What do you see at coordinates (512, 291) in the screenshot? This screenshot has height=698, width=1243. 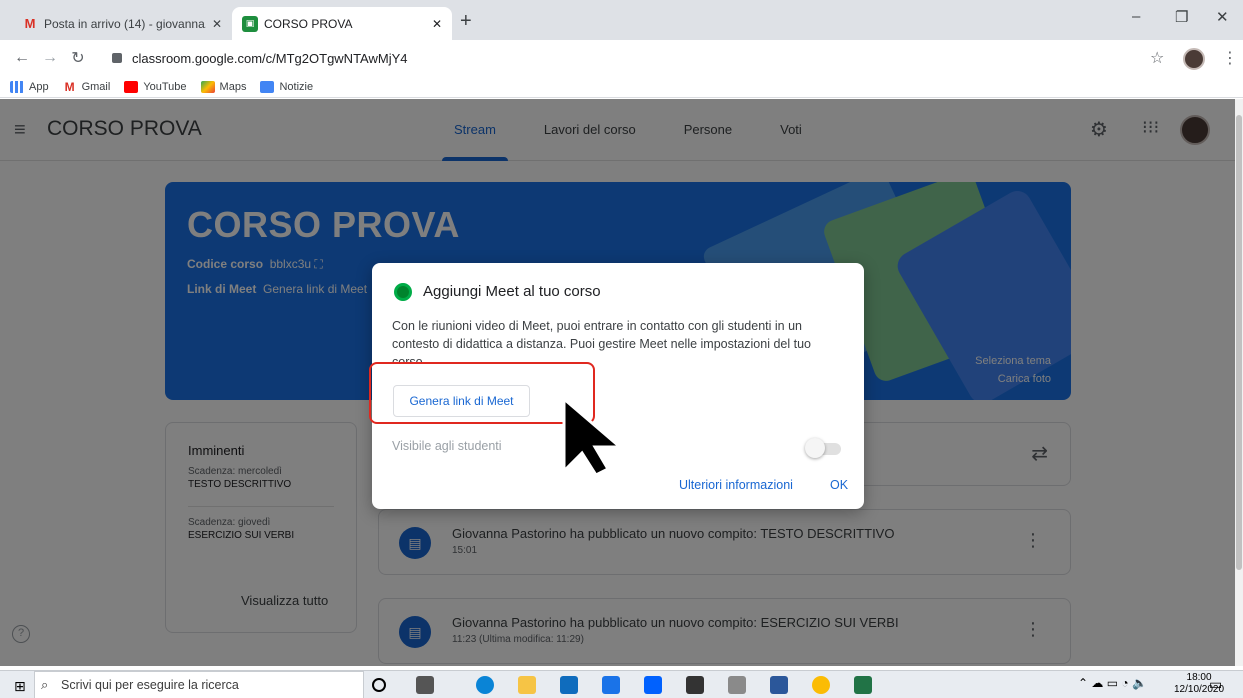 I see `dialog-title: Aggiungi Meet al tuo corso` at bounding box center [512, 291].